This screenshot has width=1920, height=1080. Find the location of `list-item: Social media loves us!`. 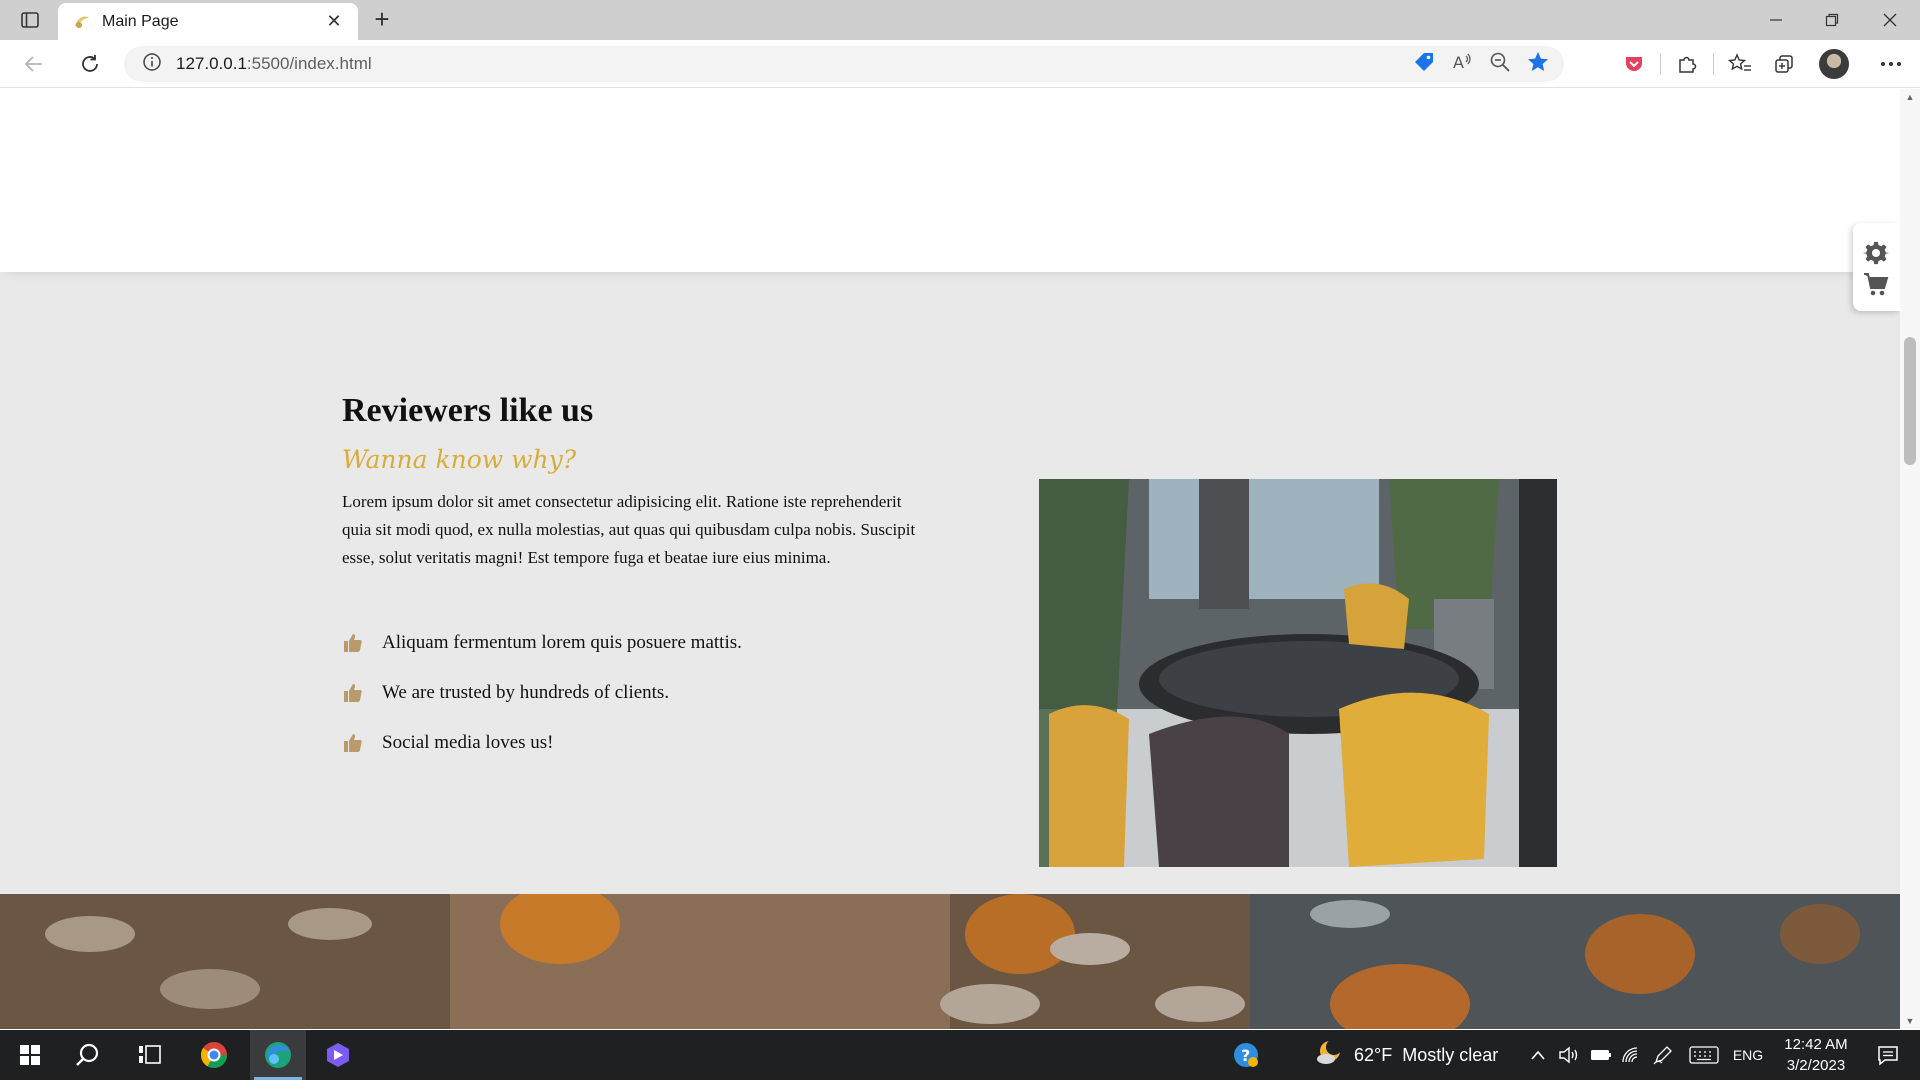

list-item: Social media loves us! is located at coordinates (542, 743).